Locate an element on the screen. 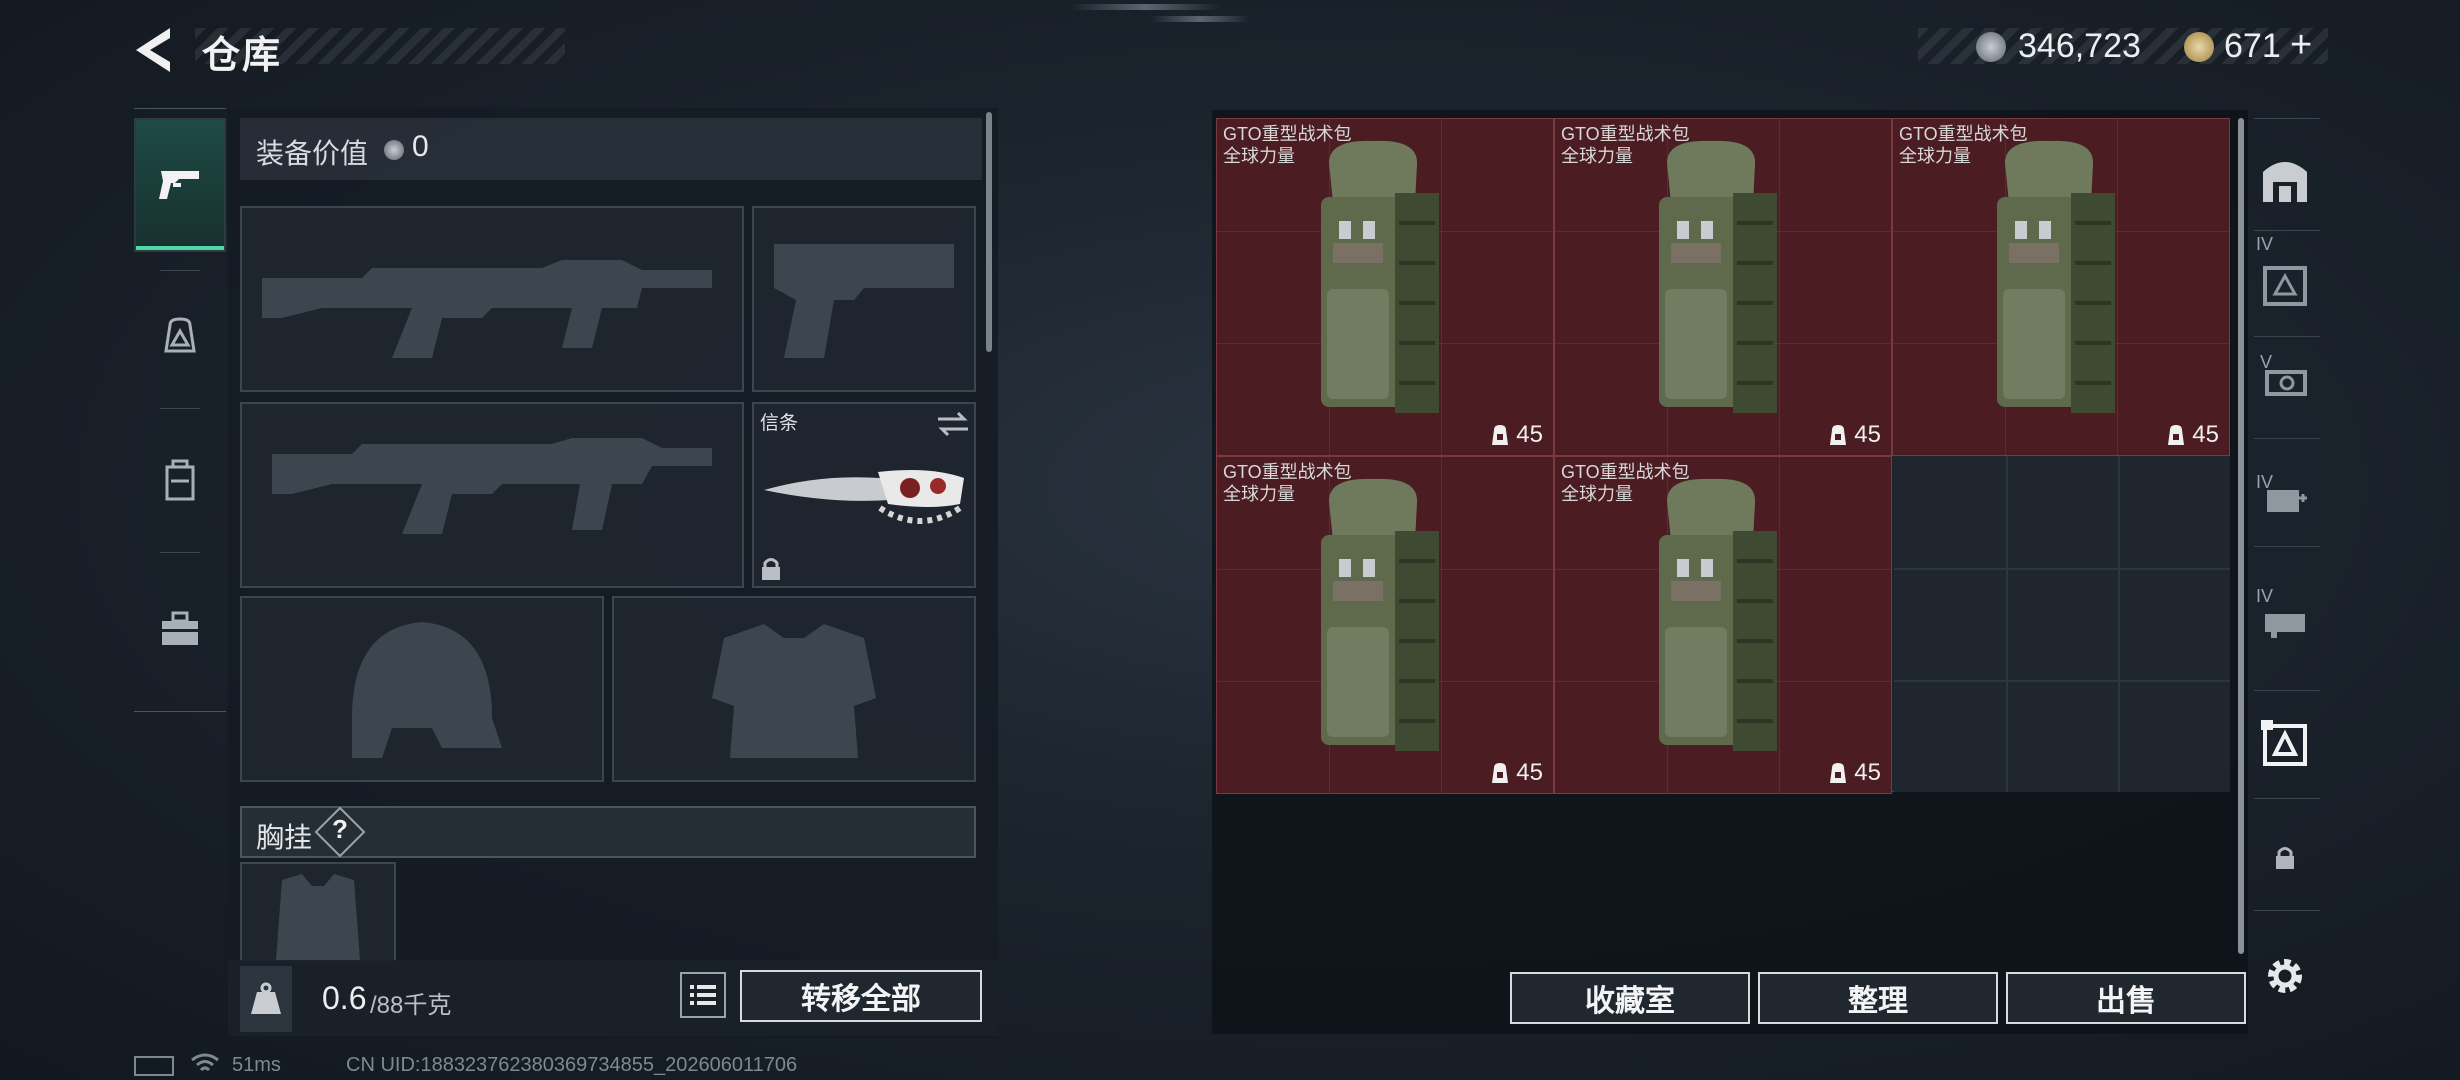 This screenshot has height=1080, width=2460. equipment-value: 0 is located at coordinates (420, 146).